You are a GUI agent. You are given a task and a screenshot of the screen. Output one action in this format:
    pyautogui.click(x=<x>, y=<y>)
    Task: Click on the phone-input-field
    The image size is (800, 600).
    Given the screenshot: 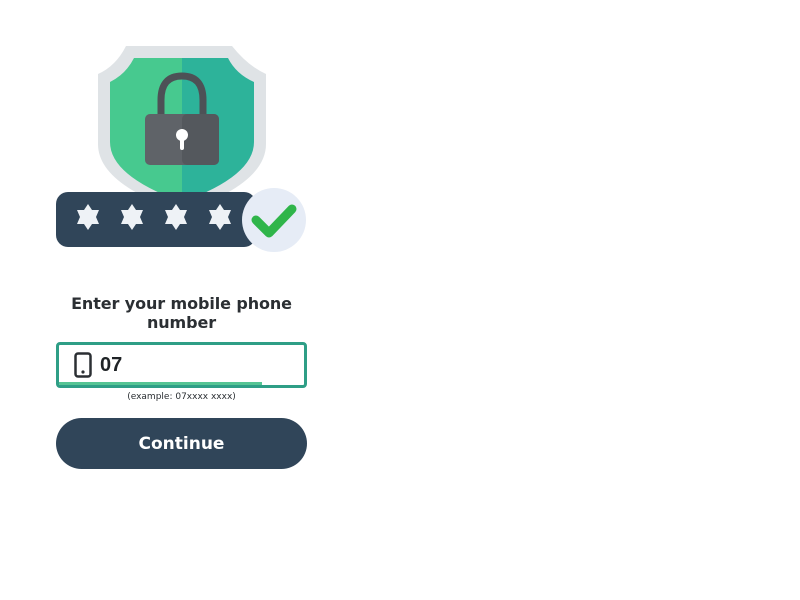 What is the action you would take?
    pyautogui.click(x=181, y=365)
    